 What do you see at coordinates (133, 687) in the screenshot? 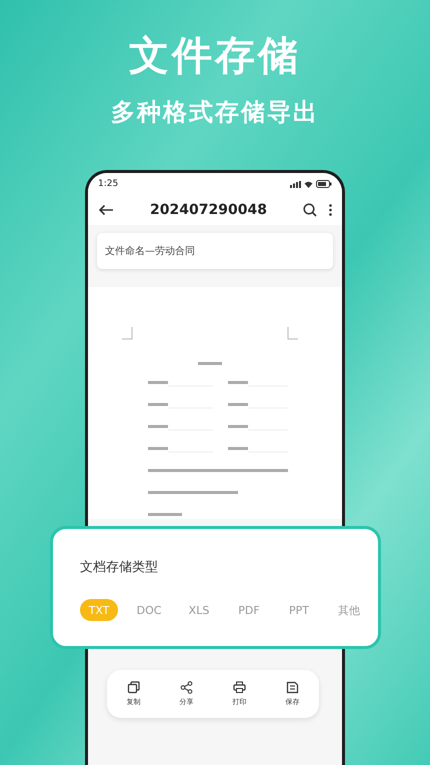
I see `copy-icon` at bounding box center [133, 687].